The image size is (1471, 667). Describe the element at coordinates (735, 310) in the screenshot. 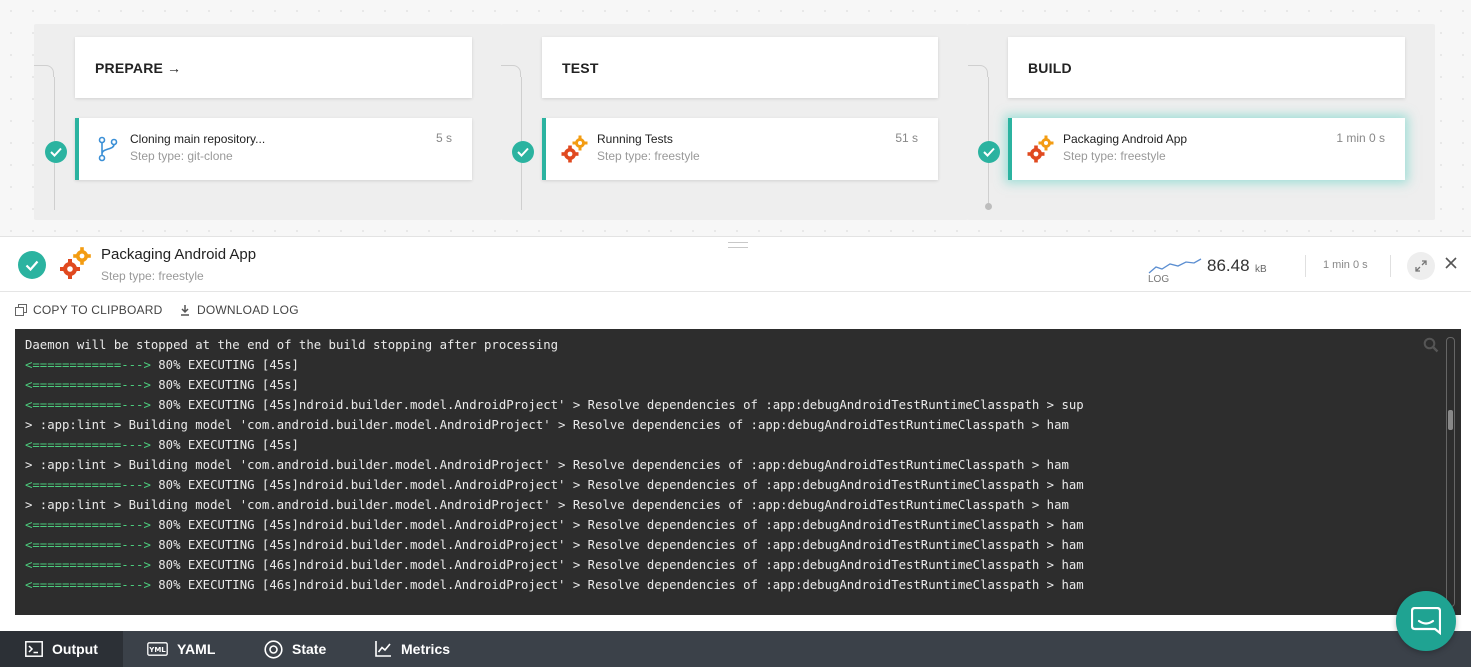

I see `log-toolbar: COPY TO CLIPBOARD DOWNLOAD LOG` at that location.